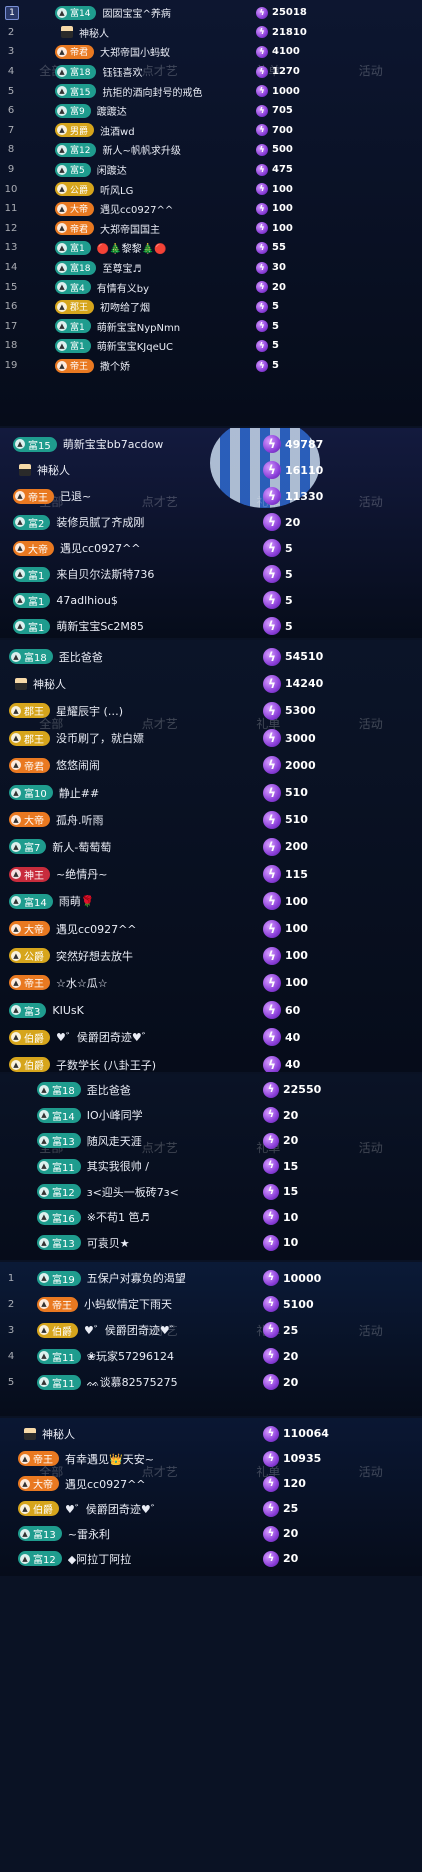 This screenshot has height=1872, width=422. Describe the element at coordinates (211, 209) in the screenshot. I see `leaderboard-row: 11 ▲ 大帝 遇见cc0927^^ ϟ 100` at that location.